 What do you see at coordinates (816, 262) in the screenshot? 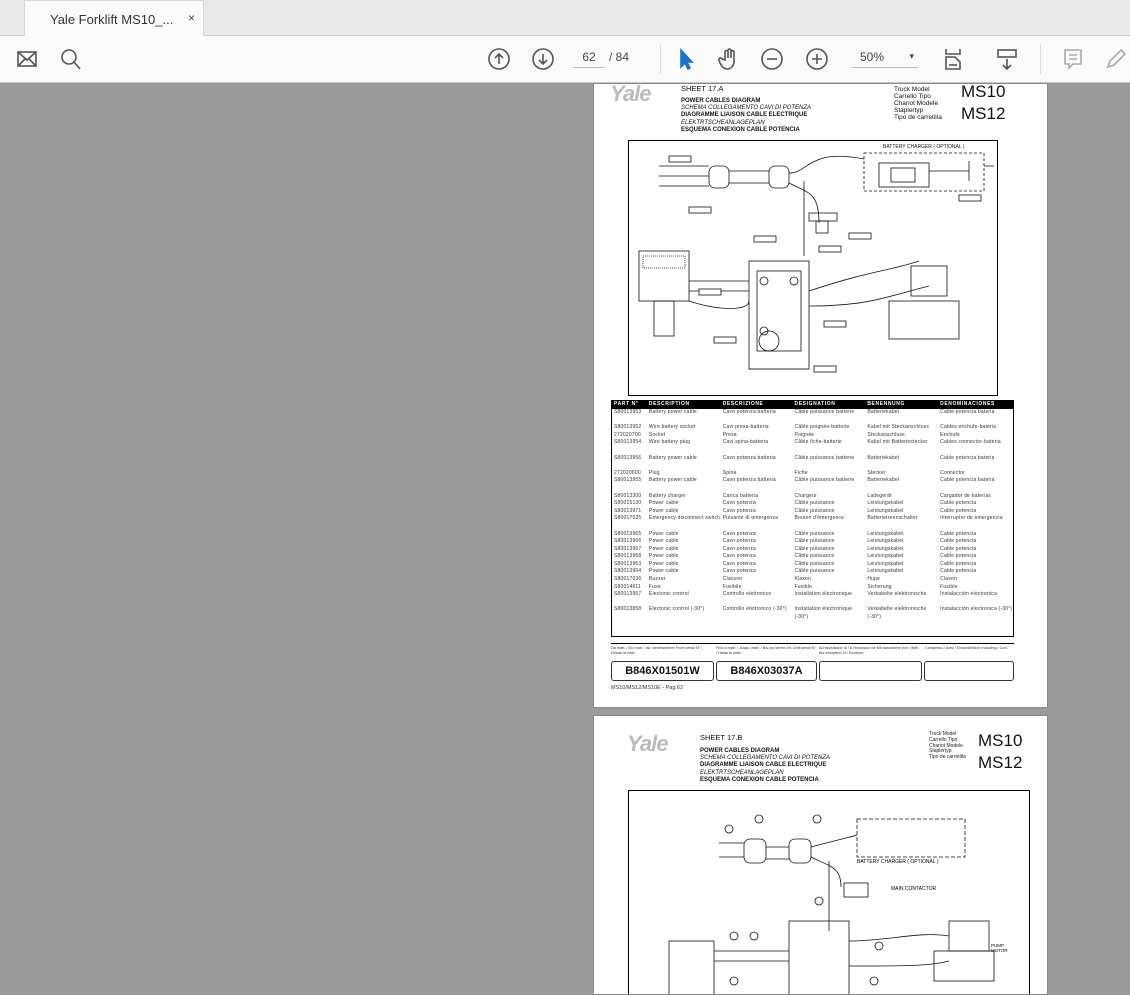
I see `wiring-diagram-drawing` at bounding box center [816, 262].